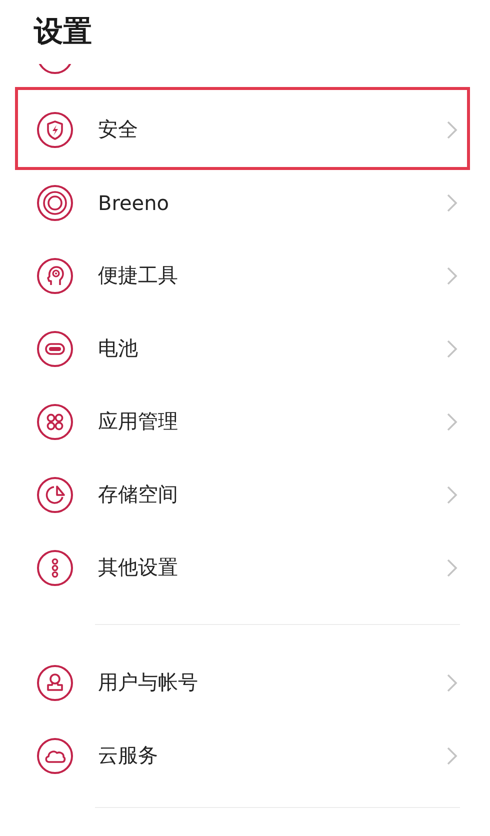 The image size is (490, 836). What do you see at coordinates (62, 30) in the screenshot?
I see `page-title: 设置` at bounding box center [62, 30].